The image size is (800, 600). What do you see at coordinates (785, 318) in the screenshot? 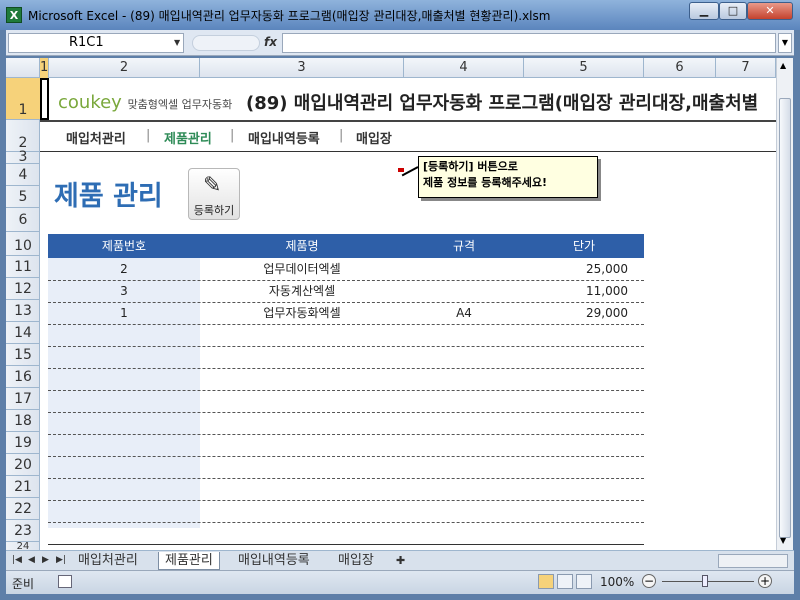
I see `scroll-thumb` at bounding box center [785, 318].